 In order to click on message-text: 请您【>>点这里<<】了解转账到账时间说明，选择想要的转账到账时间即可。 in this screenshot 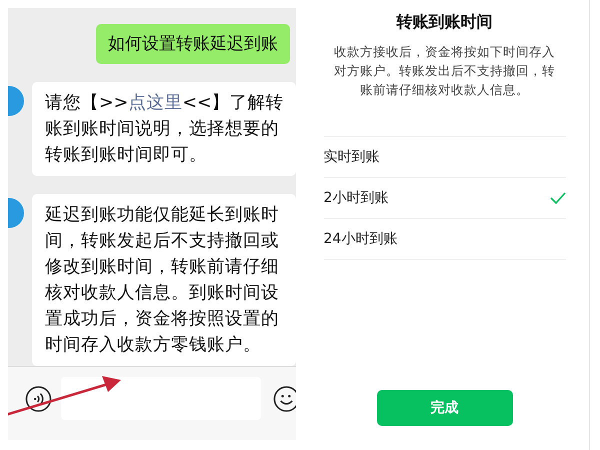, I will do `click(165, 129)`.